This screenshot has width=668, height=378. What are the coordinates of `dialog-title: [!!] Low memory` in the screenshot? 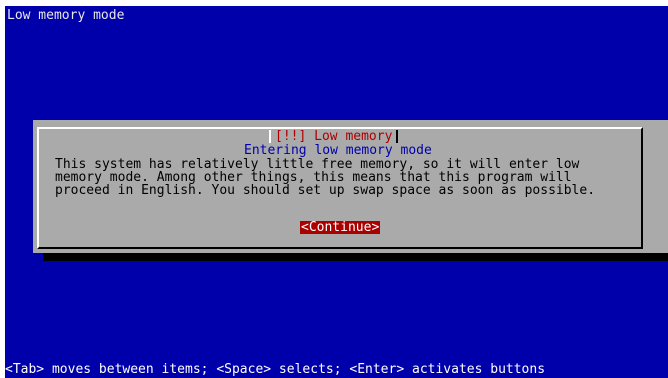 It's located at (334, 136).